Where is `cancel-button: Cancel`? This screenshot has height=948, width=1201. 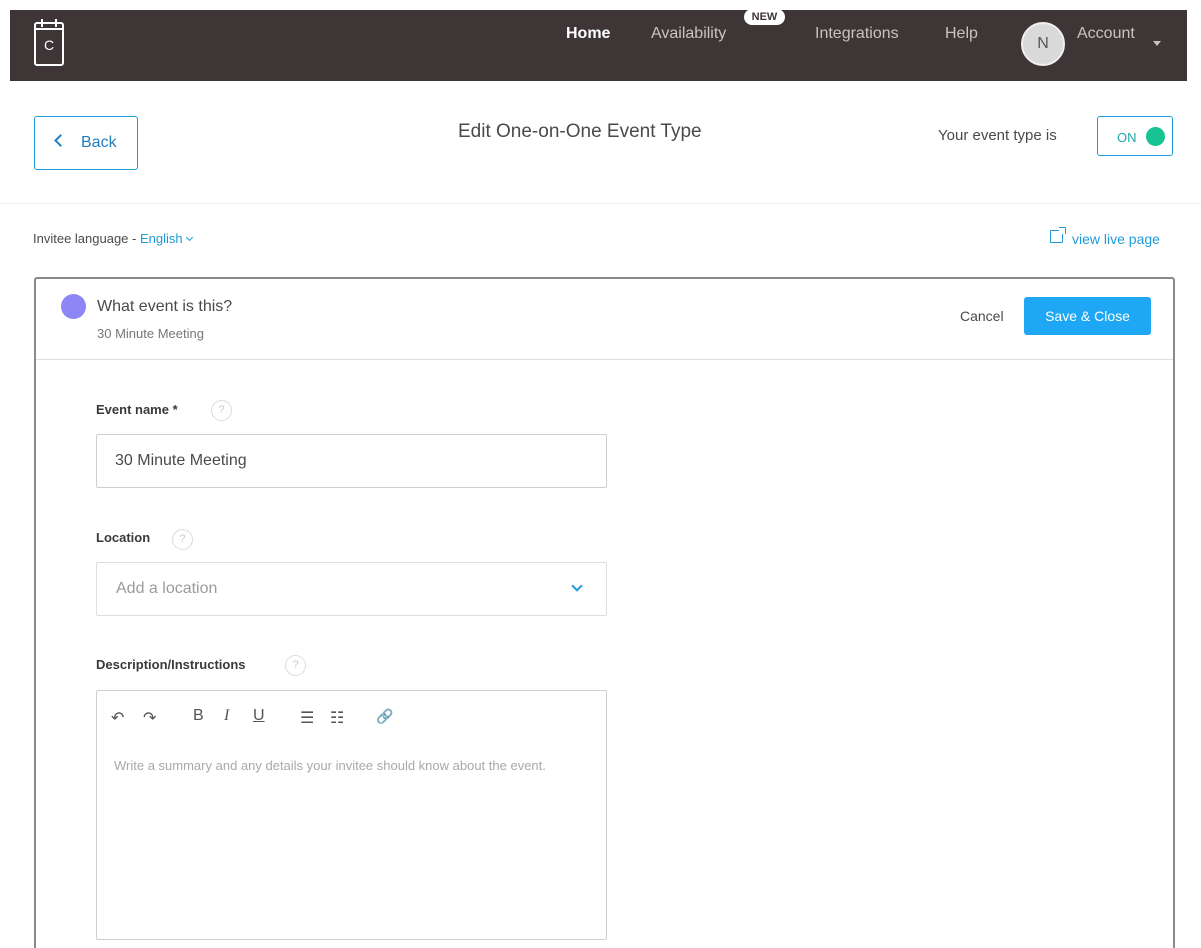
cancel-button: Cancel is located at coordinates (982, 316).